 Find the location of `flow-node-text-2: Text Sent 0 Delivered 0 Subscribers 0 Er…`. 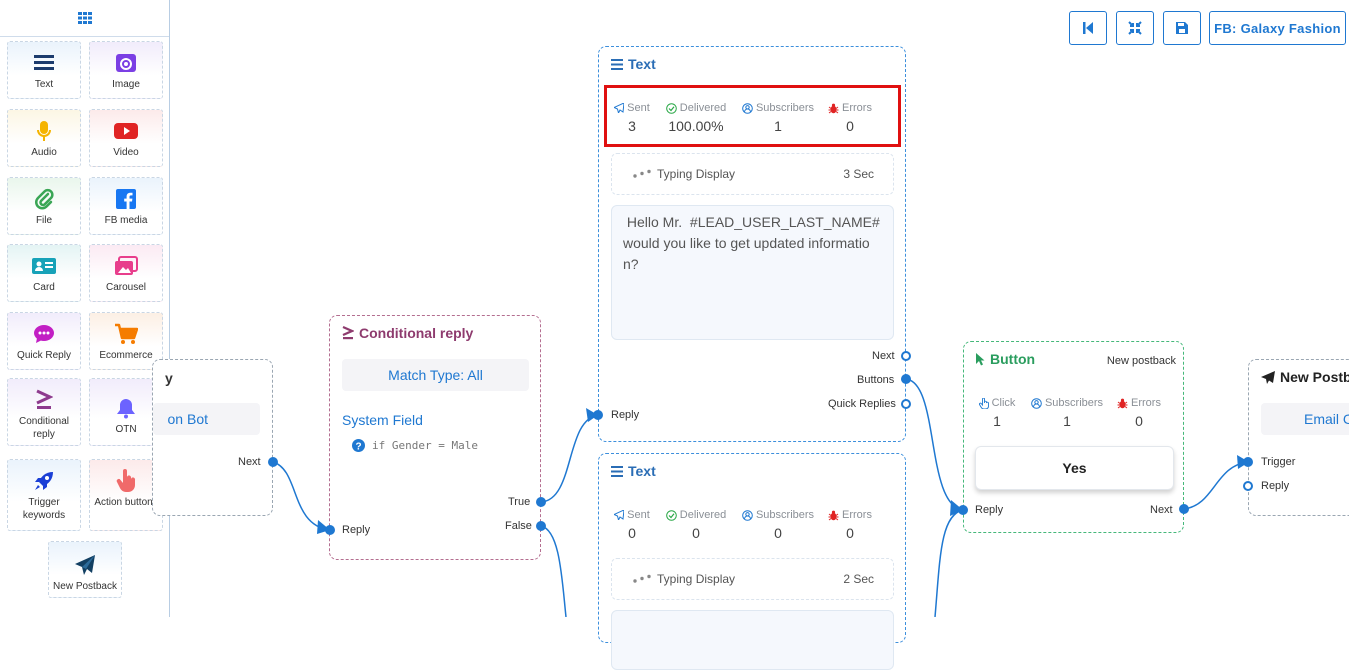

flow-node-text-2: Text Sent 0 Delivered 0 Subscribers 0 Er… is located at coordinates (752, 561).